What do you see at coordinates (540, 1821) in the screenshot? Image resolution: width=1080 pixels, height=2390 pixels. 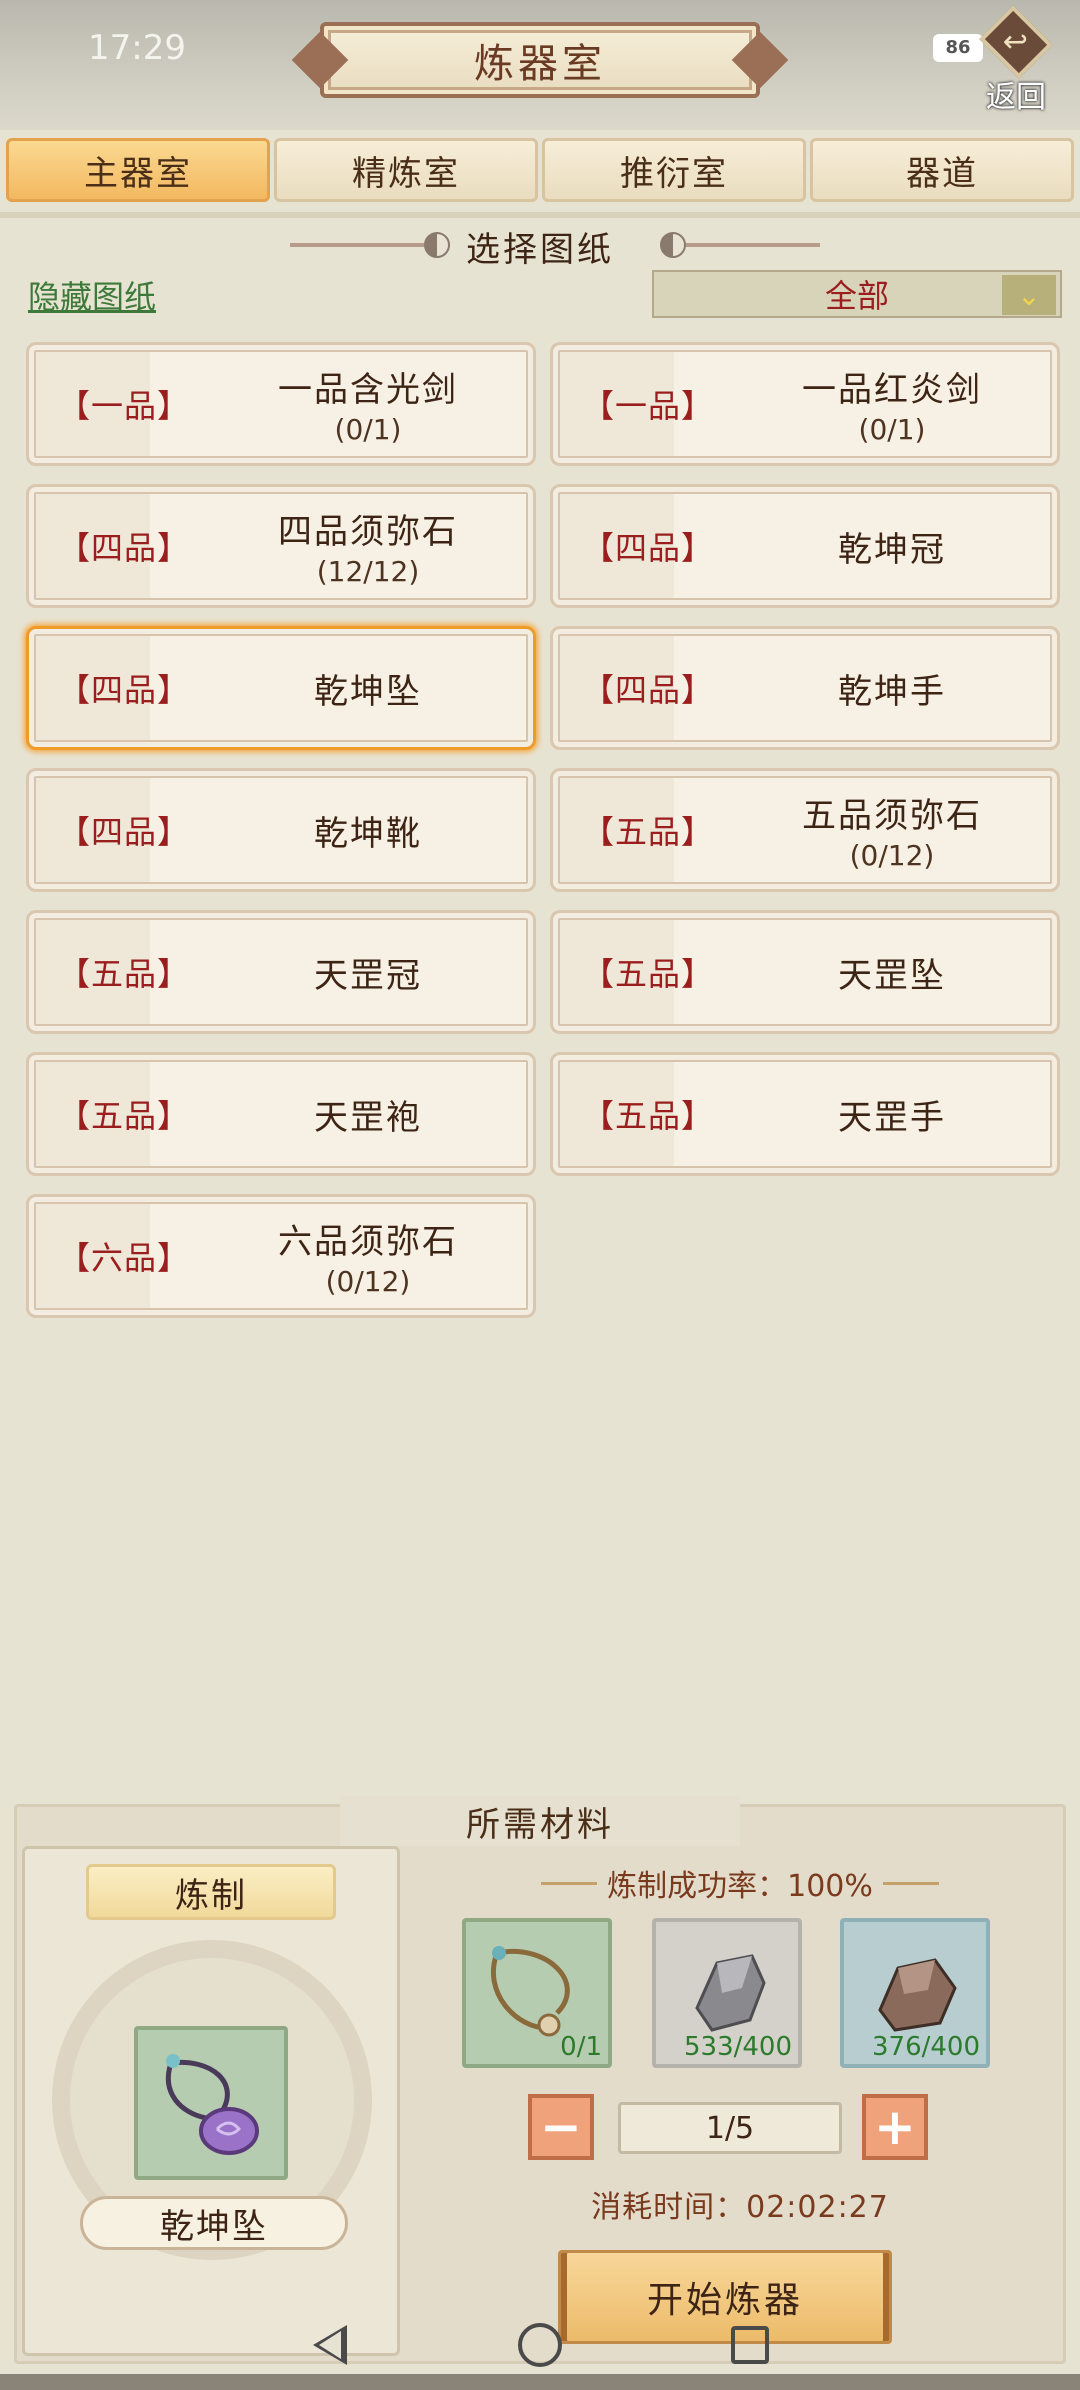 I see `materials-title: 所需材料` at bounding box center [540, 1821].